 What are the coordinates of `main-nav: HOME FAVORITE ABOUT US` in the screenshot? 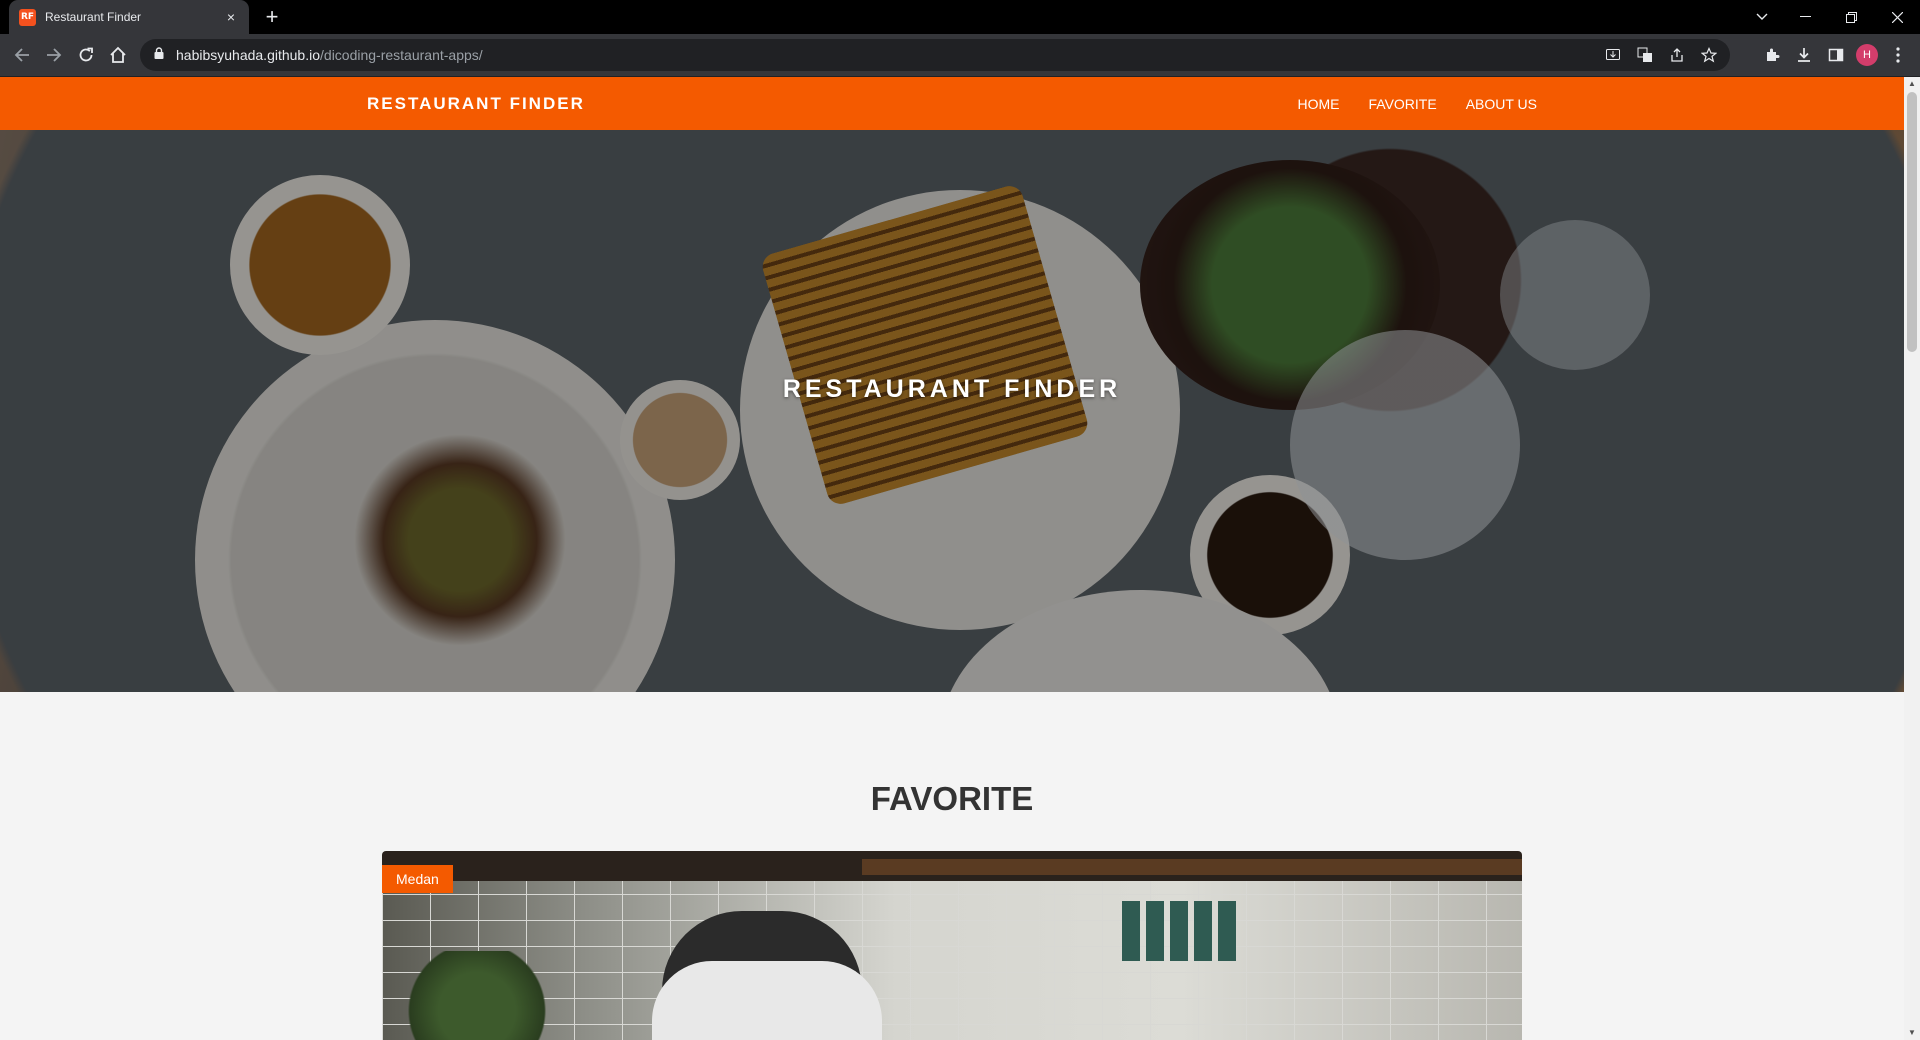 It's located at (1417, 103).